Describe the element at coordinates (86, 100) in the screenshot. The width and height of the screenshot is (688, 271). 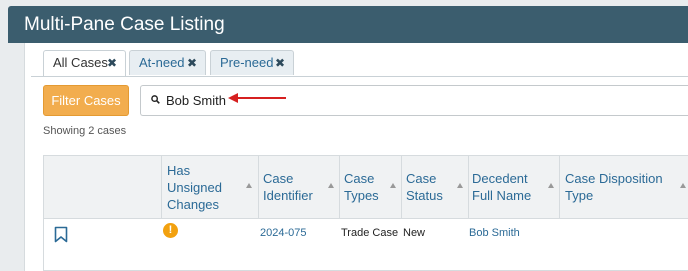
I see `filter-cases-button: Filter Cases` at that location.